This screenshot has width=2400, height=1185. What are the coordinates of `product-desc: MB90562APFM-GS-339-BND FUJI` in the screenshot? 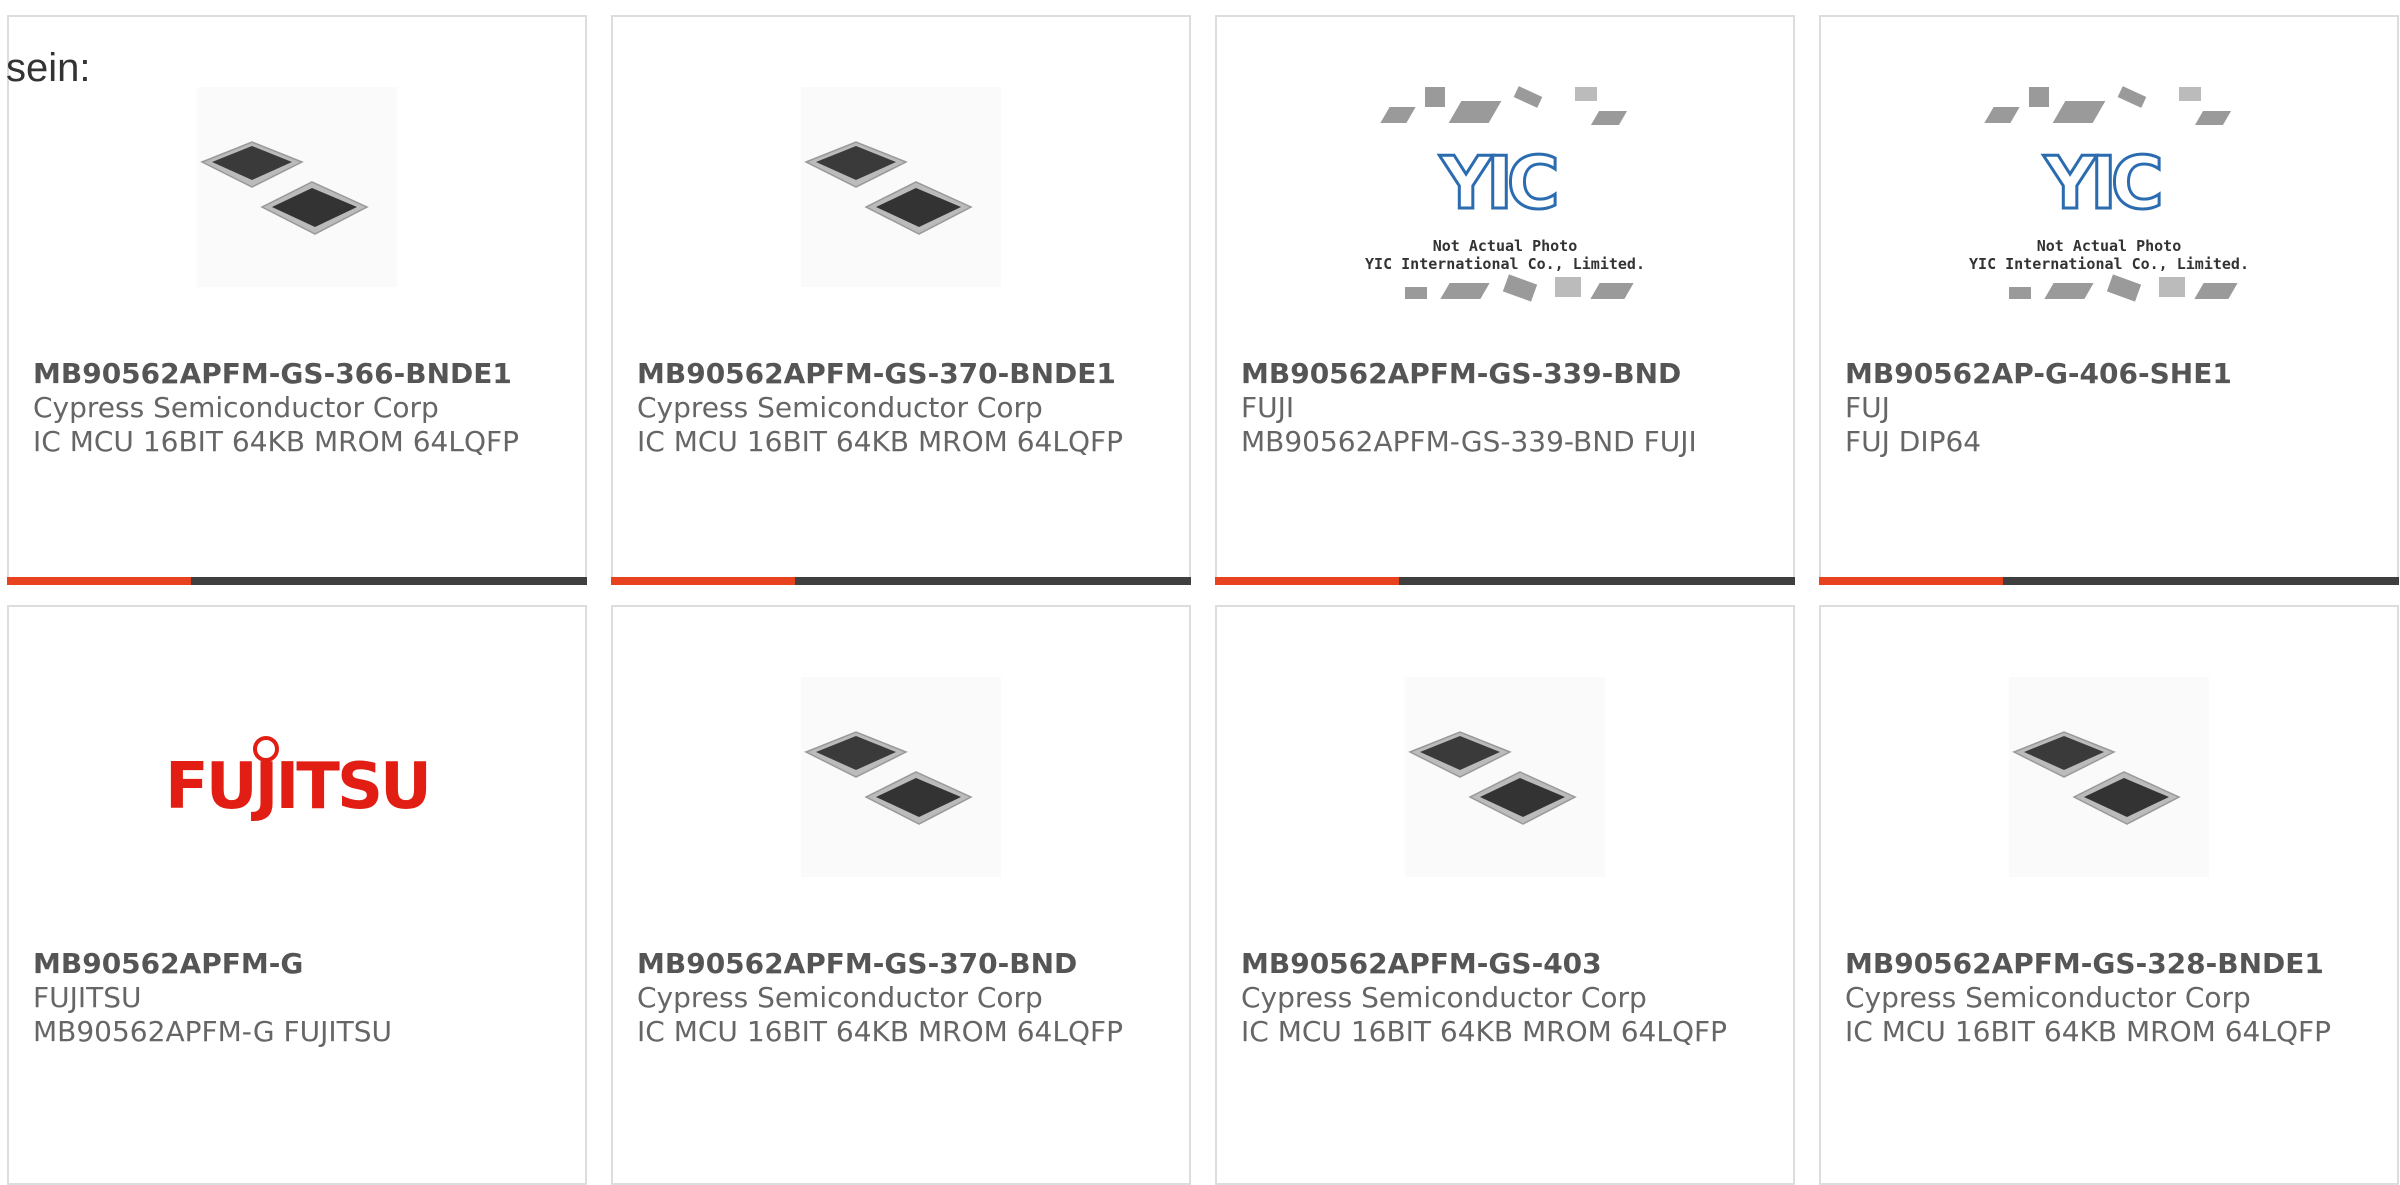 It's located at (1469, 441).